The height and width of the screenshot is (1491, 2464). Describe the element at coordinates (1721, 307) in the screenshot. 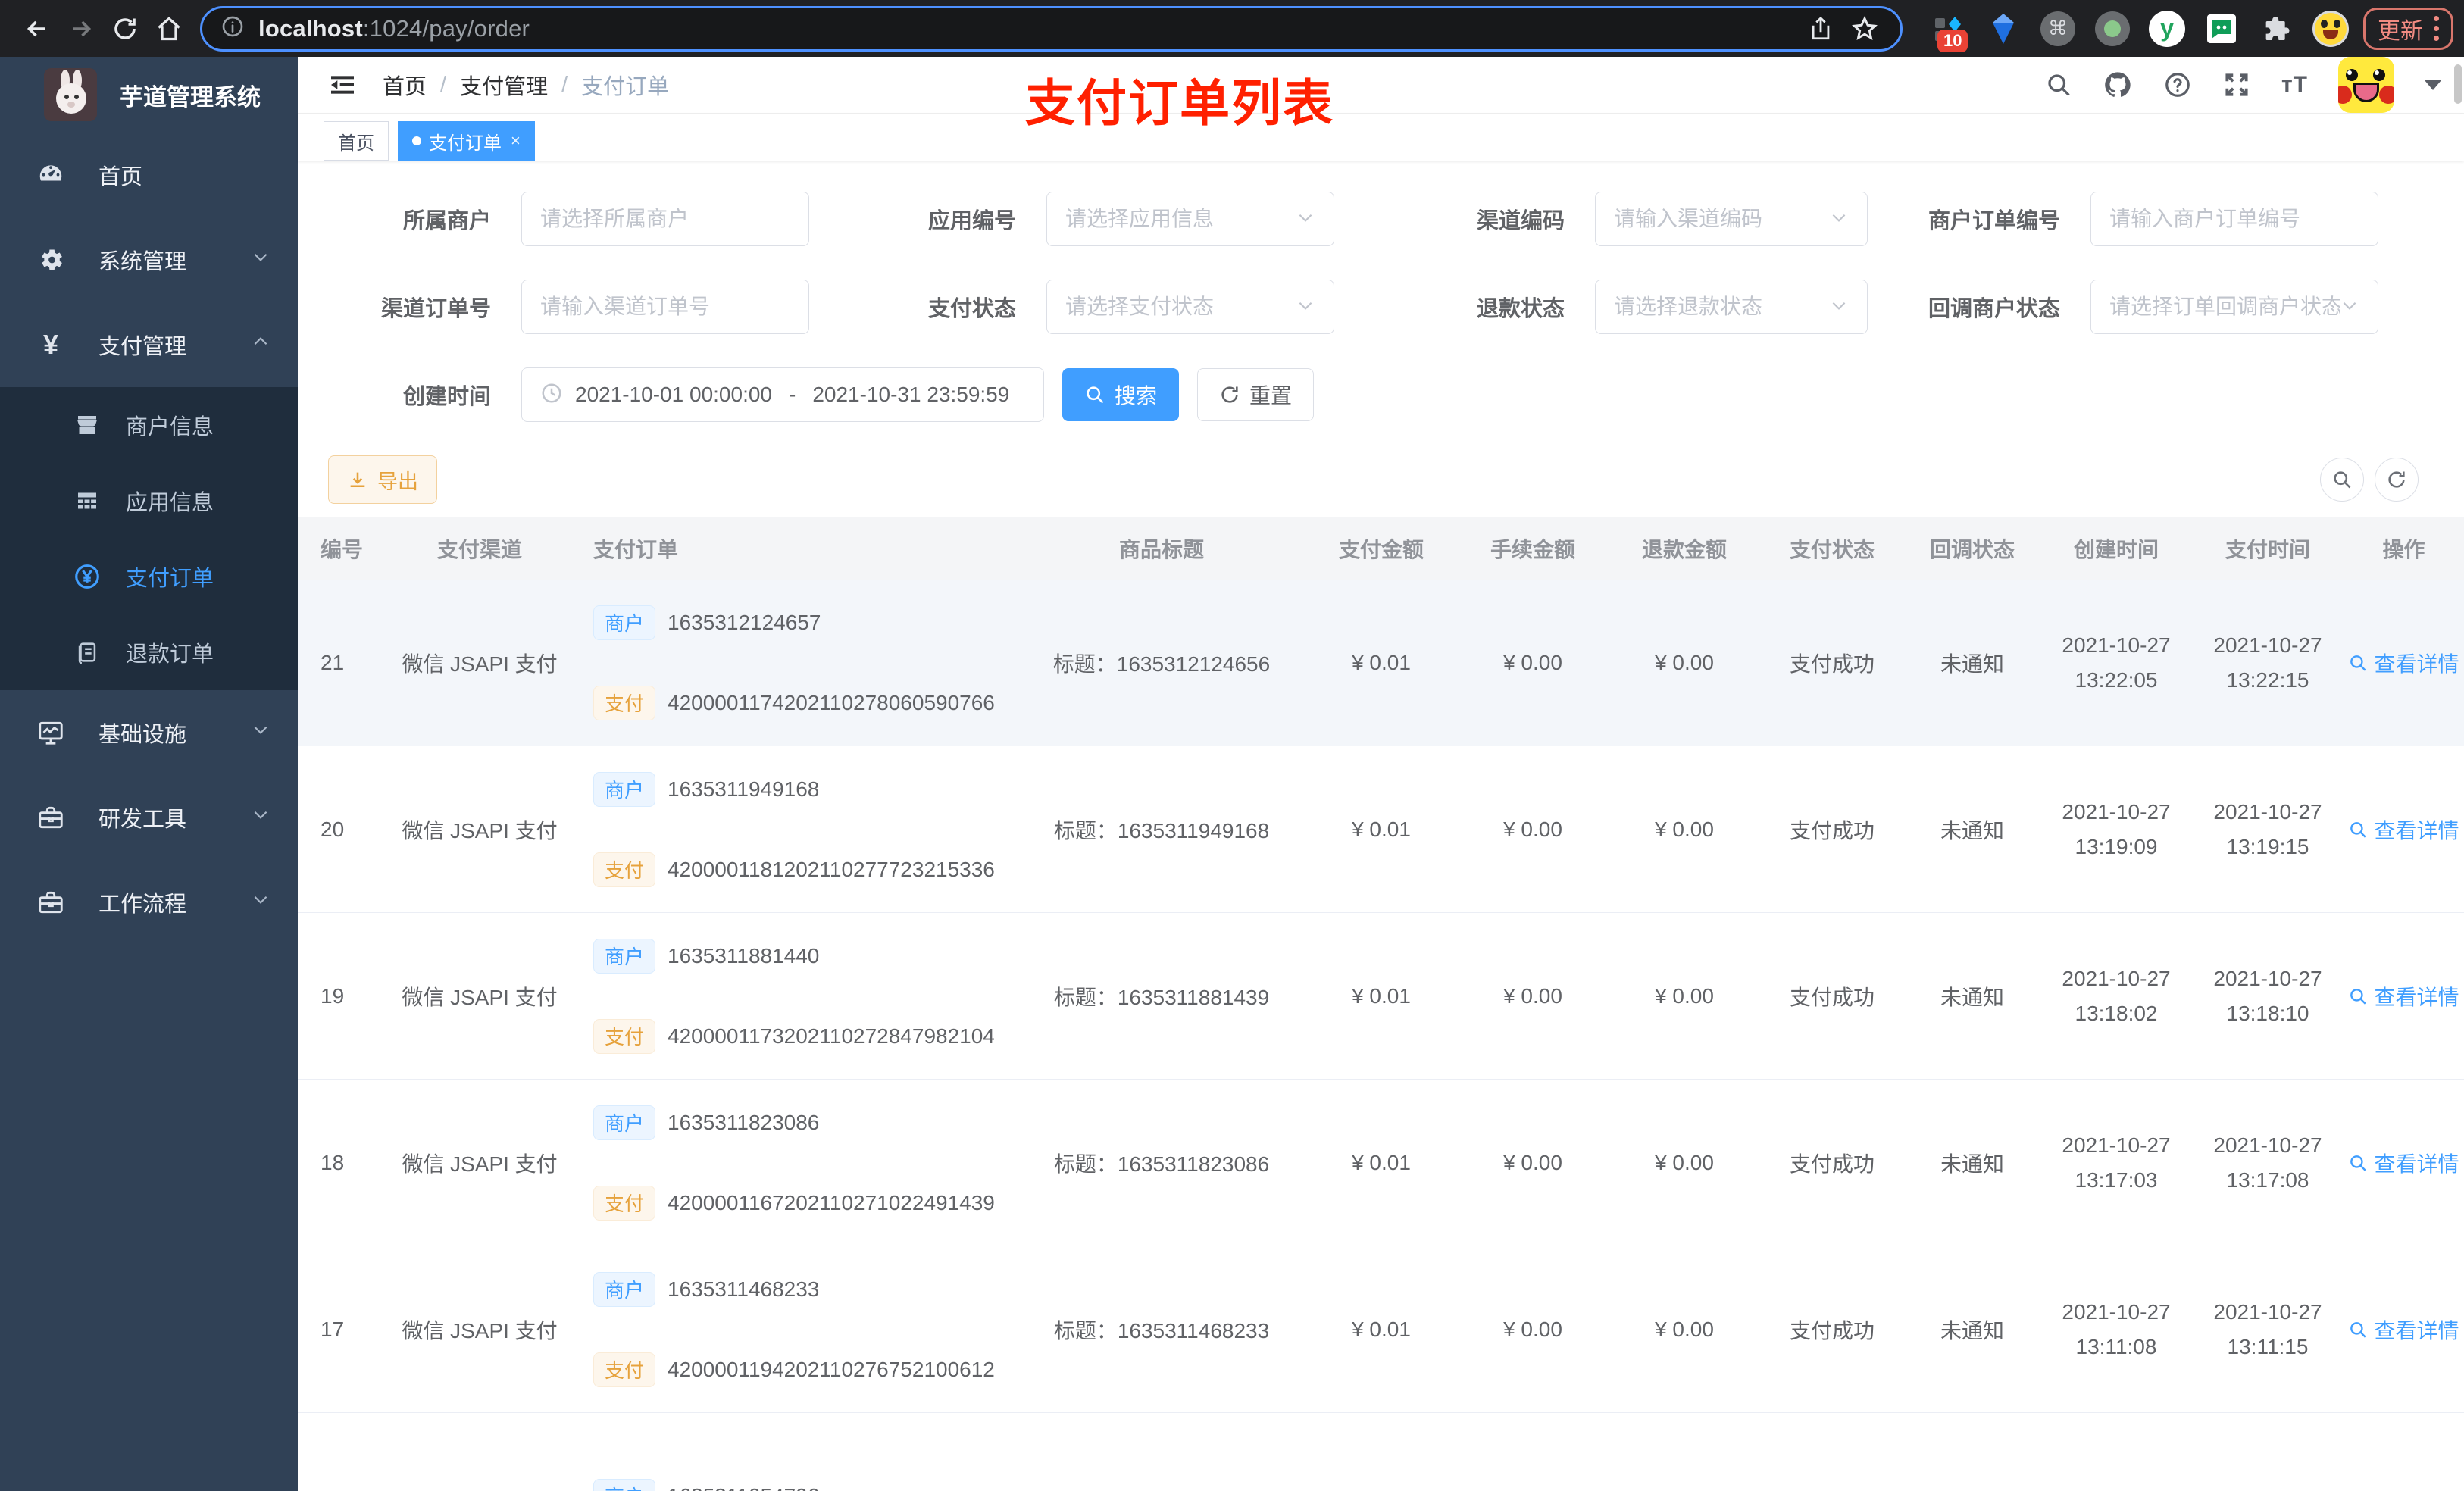

I see `refund-status-field` at that location.